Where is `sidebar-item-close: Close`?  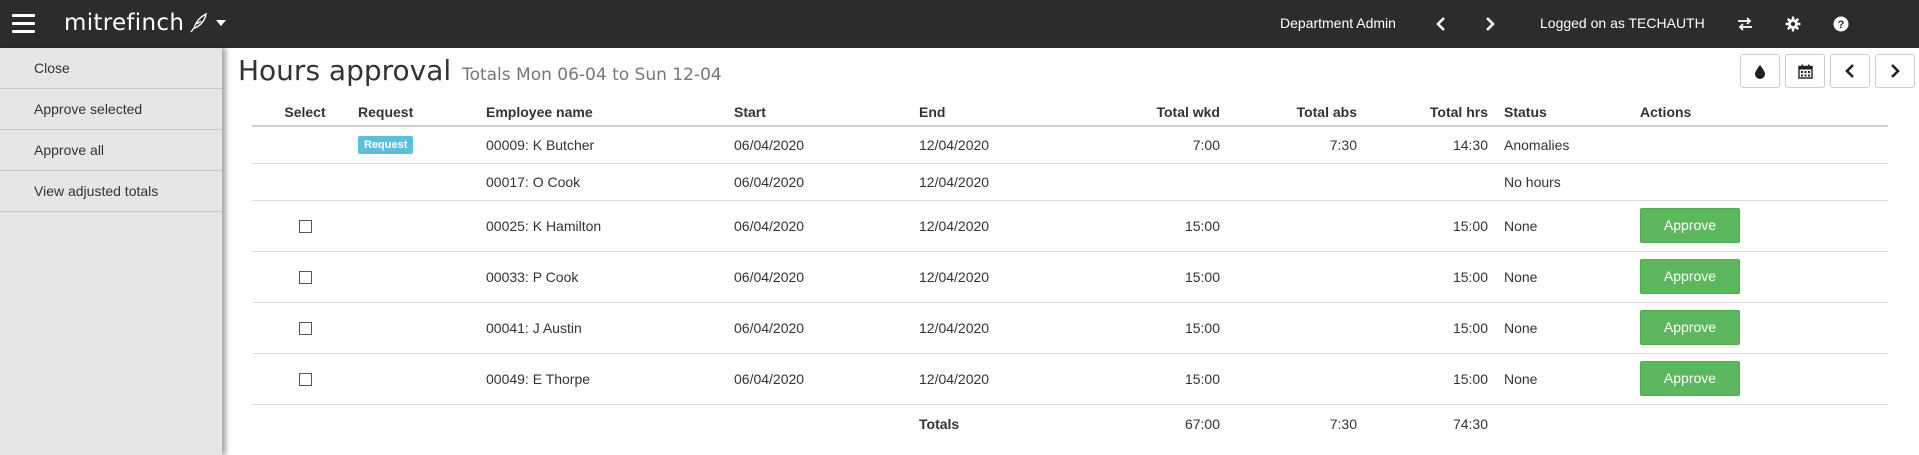
sidebar-item-close: Close is located at coordinates (111, 68).